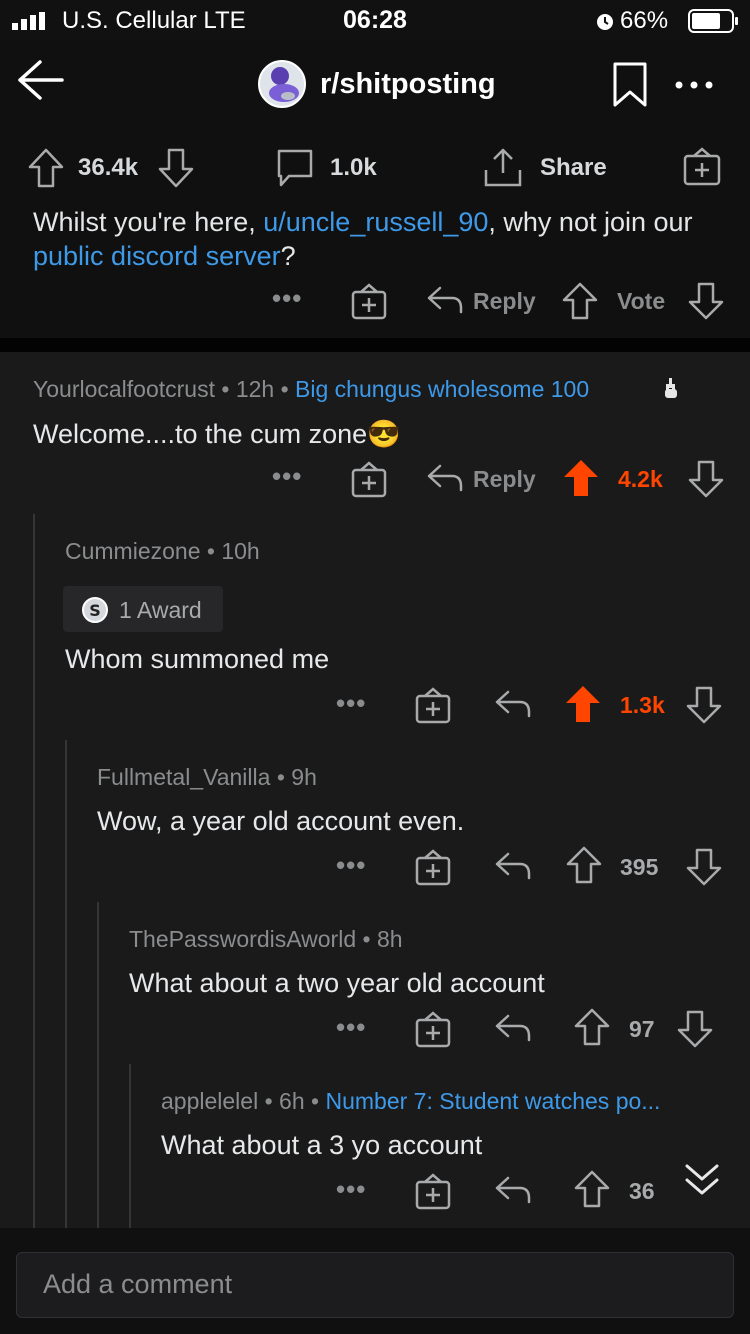 Image resolution: width=750 pixels, height=1334 pixels. What do you see at coordinates (183, 777) in the screenshot?
I see `comment-author: Fullmetal_Vanilla` at bounding box center [183, 777].